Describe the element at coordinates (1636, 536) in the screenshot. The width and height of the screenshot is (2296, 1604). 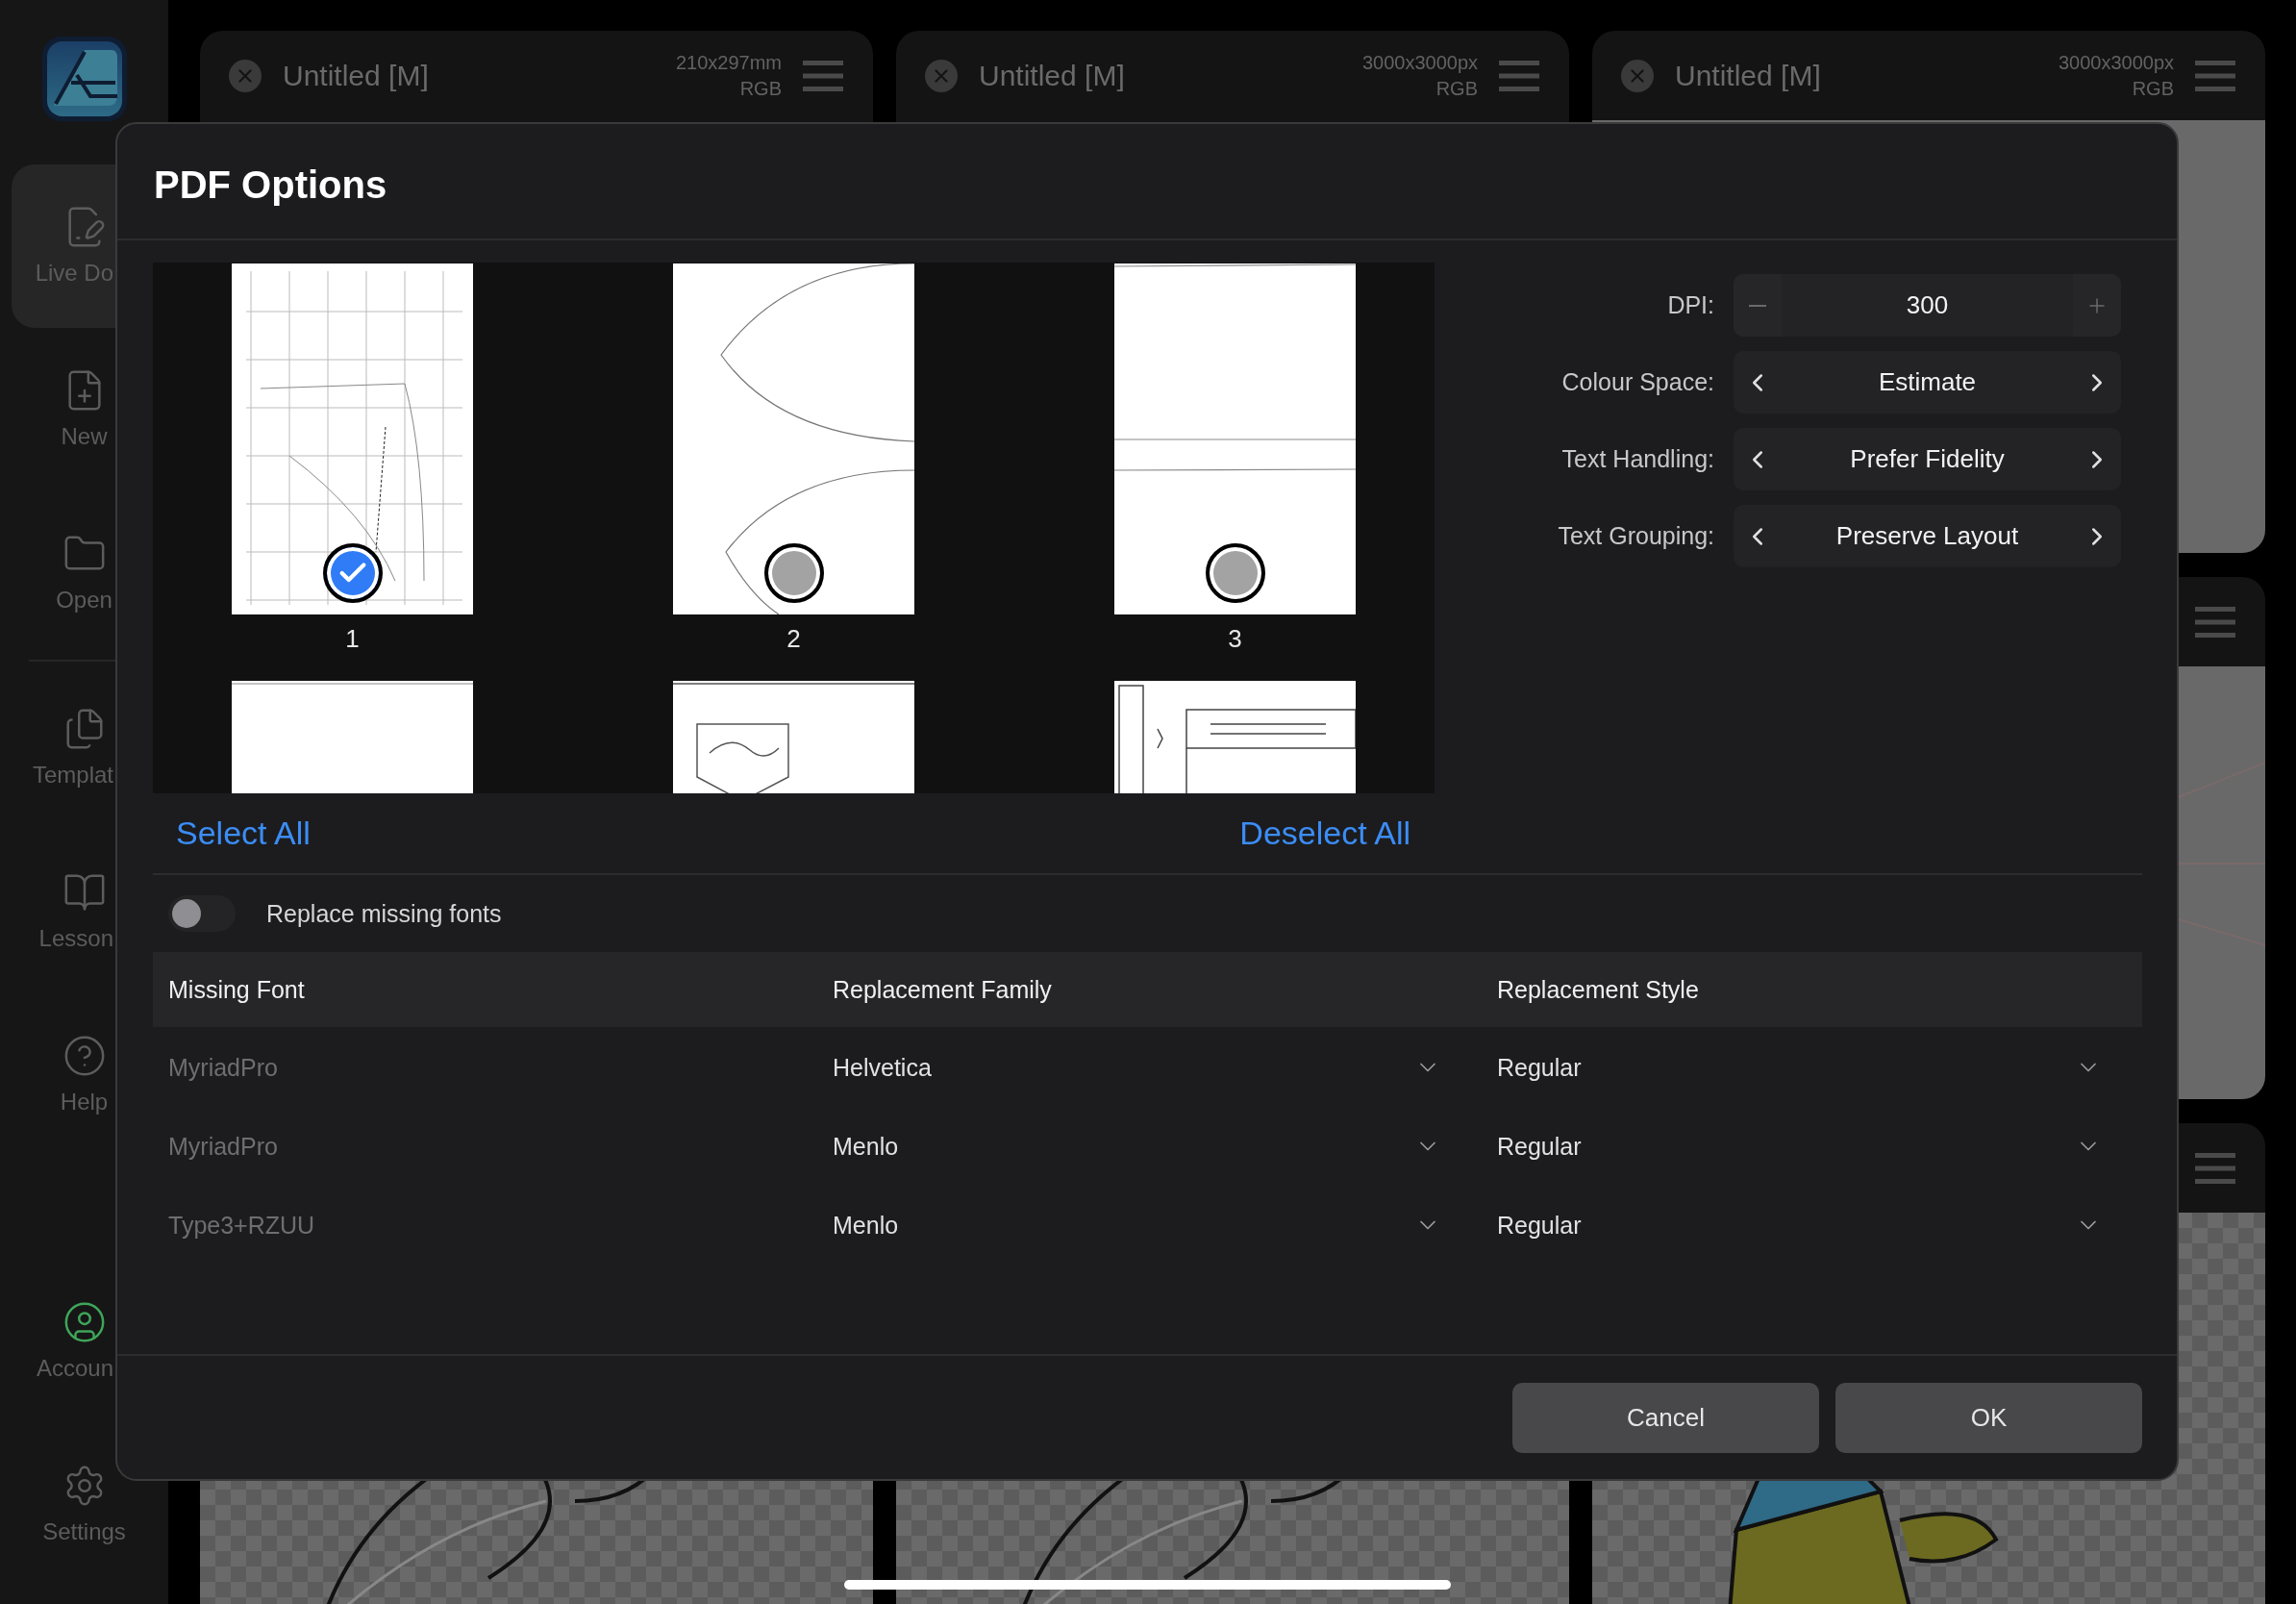
I see `option-label: Text Grouping:` at that location.